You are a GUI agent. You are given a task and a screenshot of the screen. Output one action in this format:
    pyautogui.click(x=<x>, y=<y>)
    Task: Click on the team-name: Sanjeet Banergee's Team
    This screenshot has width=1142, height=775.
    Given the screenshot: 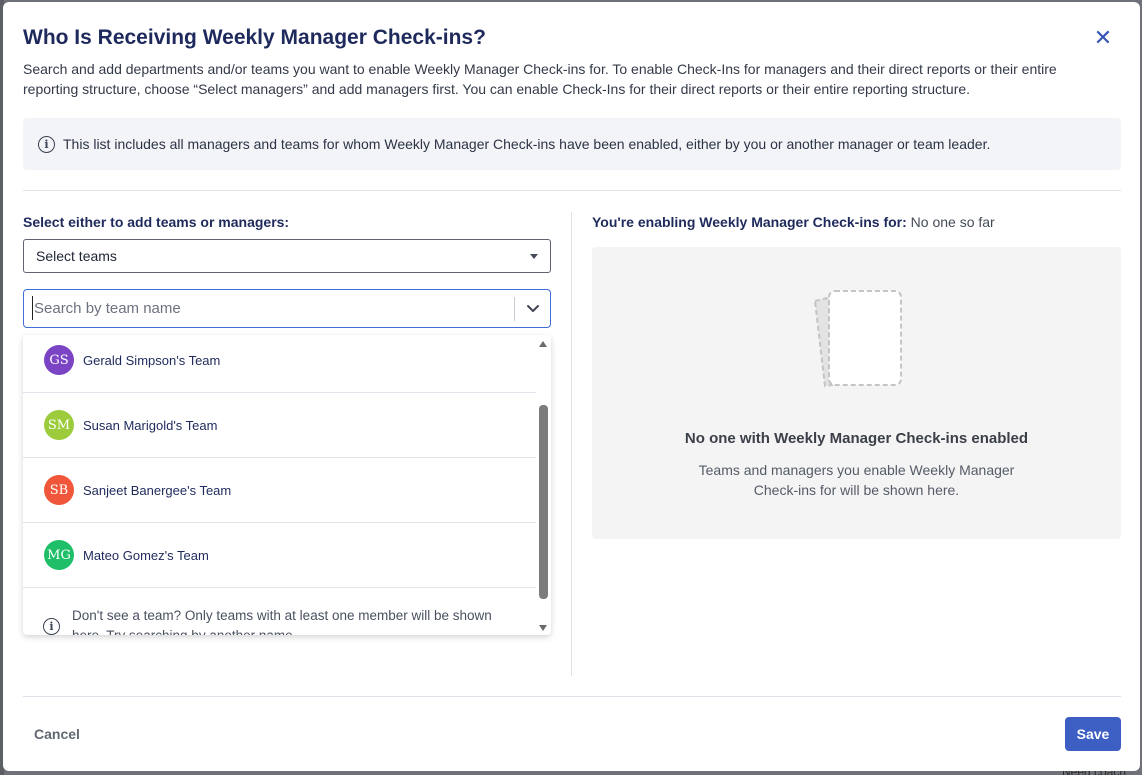 What is the action you would take?
    pyautogui.click(x=157, y=490)
    